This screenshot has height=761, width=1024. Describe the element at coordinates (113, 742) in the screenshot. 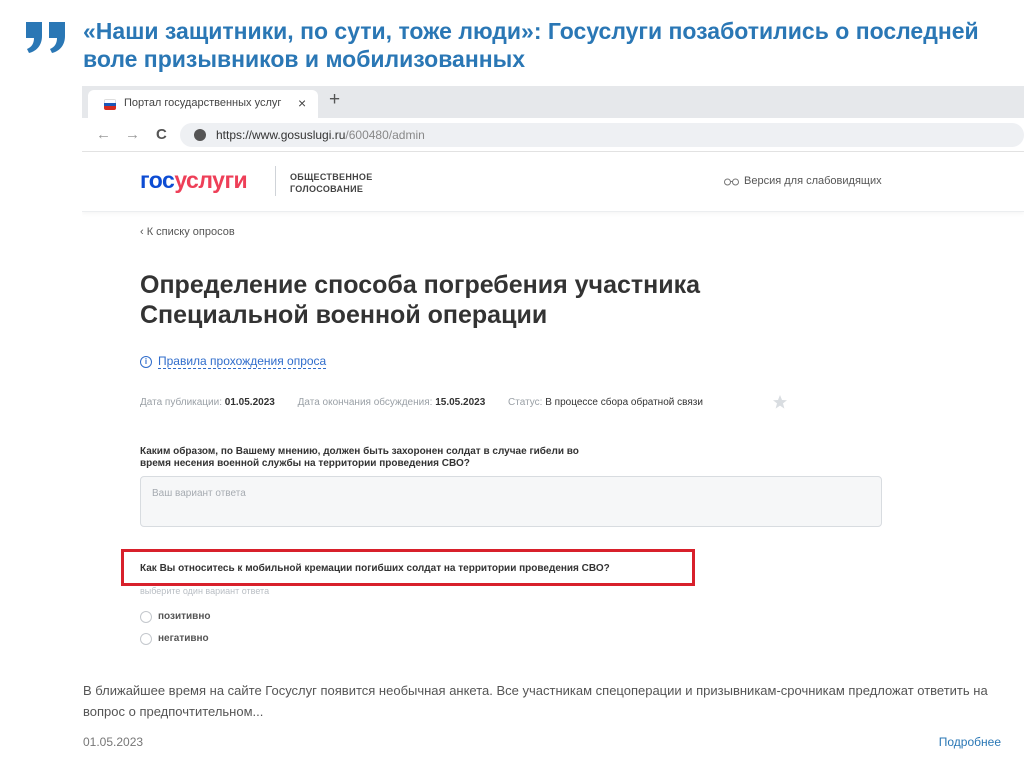

I see `article-date: 01.05.2023` at that location.